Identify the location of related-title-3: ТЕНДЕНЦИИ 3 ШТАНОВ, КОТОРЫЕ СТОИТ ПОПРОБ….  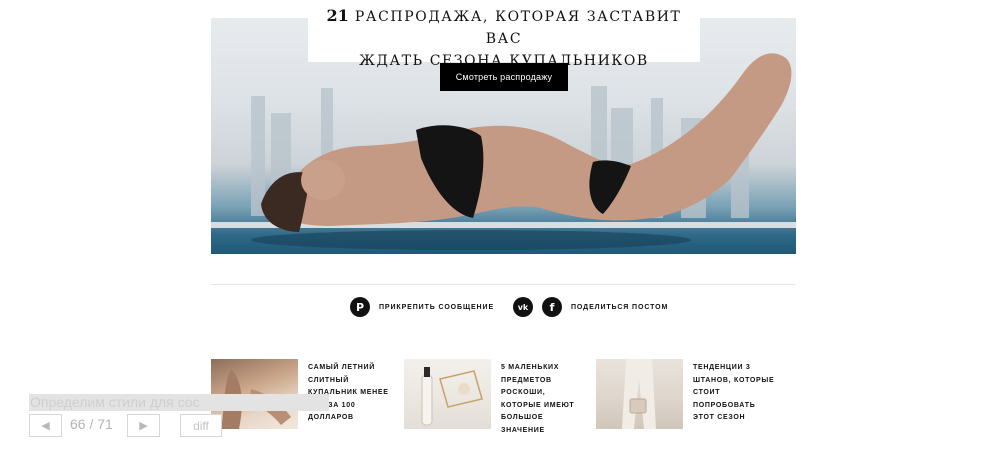
(736, 394).